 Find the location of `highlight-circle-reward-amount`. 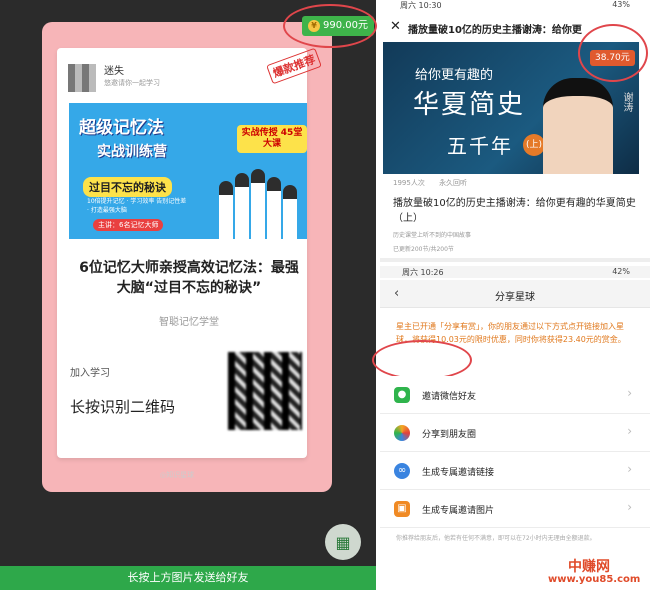

highlight-circle-reward-amount is located at coordinates (422, 360).